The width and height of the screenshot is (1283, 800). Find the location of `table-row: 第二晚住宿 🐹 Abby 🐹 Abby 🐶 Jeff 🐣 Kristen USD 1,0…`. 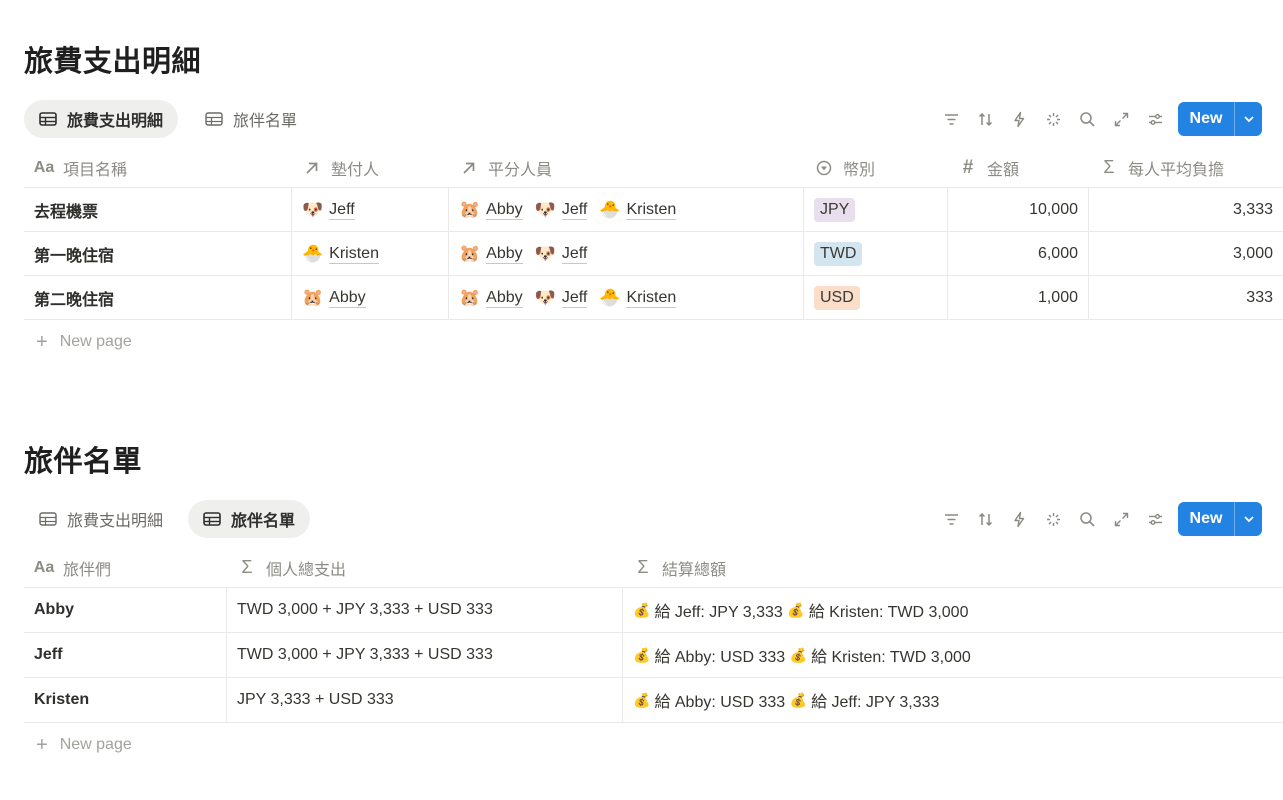

table-row: 第二晚住宿 🐹 Abby 🐹 Abby 🐶 Jeff 🐣 Kristen USD 1,0… is located at coordinates (653, 298).